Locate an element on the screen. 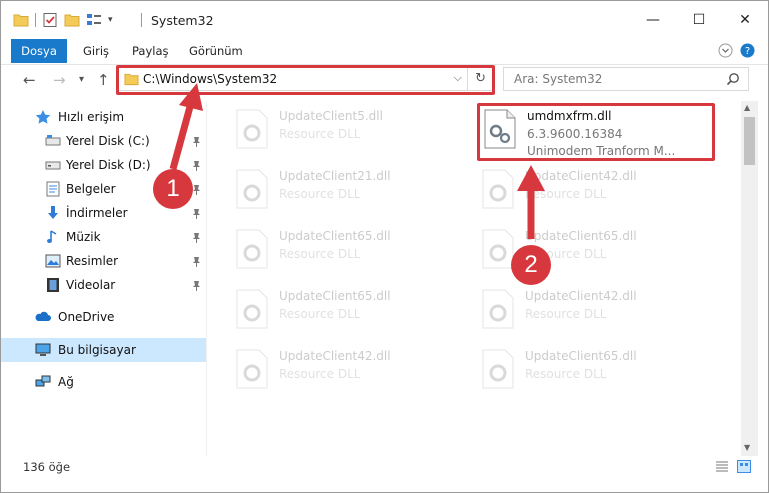  close-icon: ✕ is located at coordinates (745, 20).